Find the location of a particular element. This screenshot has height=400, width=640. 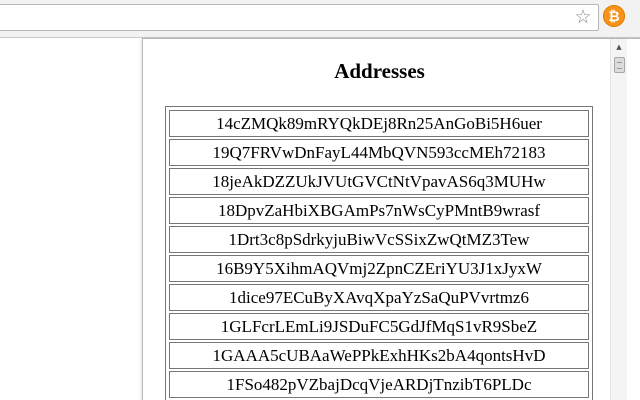

address-cell: 1GLFcrLEmLi9JSDuFC5GdJfMqS1vR9SbeZ is located at coordinates (379, 326).